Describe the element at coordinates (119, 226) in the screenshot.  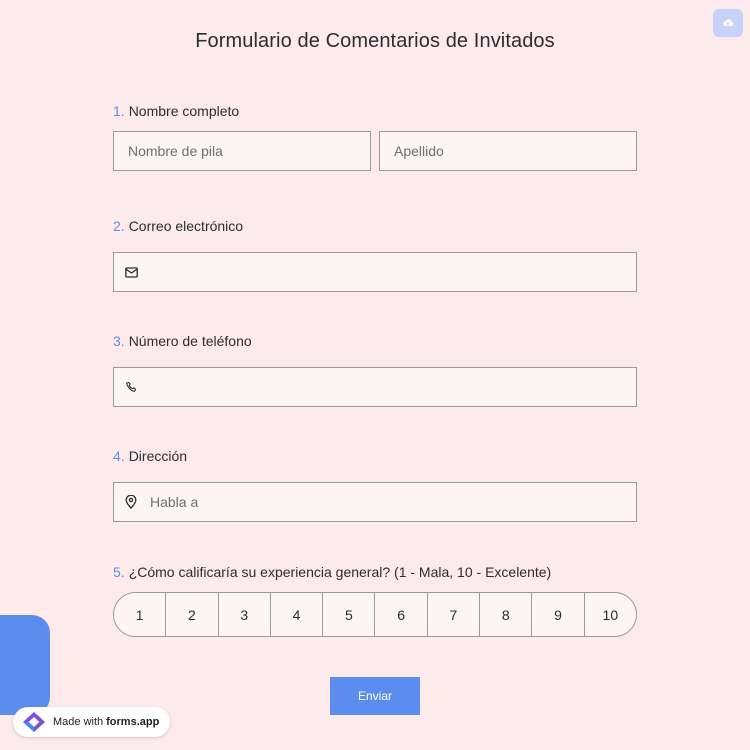
I see `question-number: 2.` at that location.